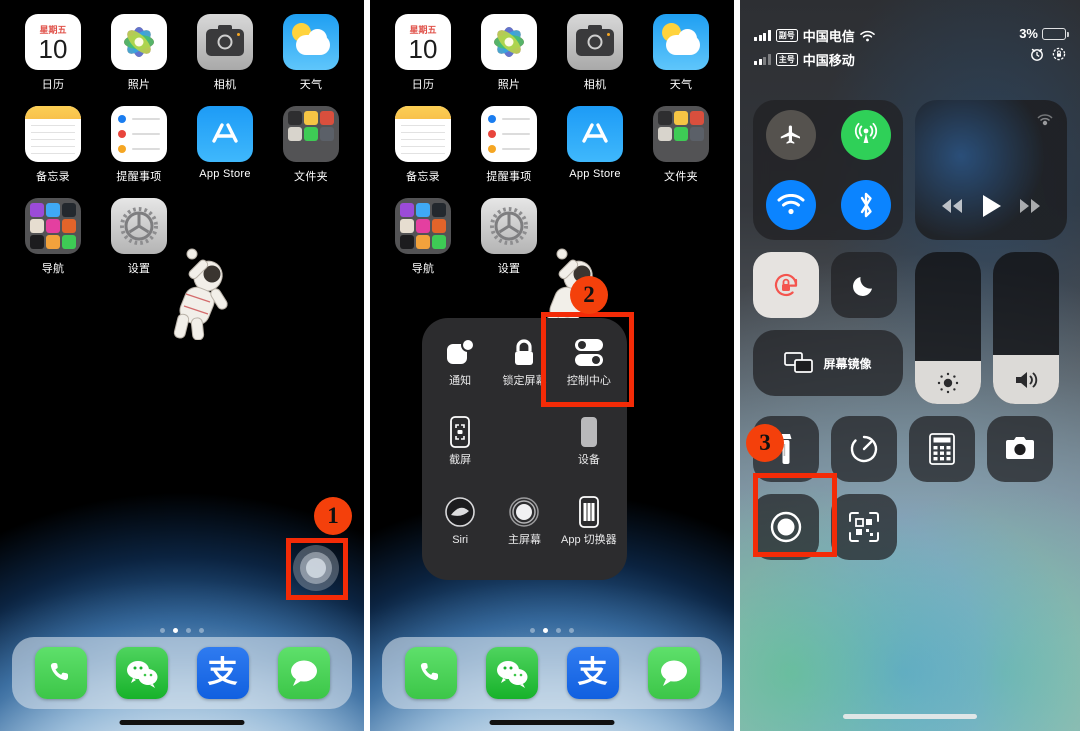 The width and height of the screenshot is (1080, 731). What do you see at coordinates (991, 206) in the screenshot?
I see `play-icon` at bounding box center [991, 206].